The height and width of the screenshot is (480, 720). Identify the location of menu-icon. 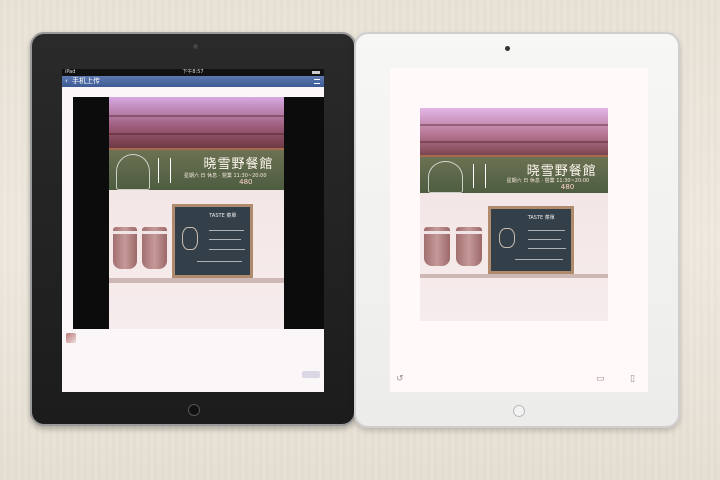
(317, 81).